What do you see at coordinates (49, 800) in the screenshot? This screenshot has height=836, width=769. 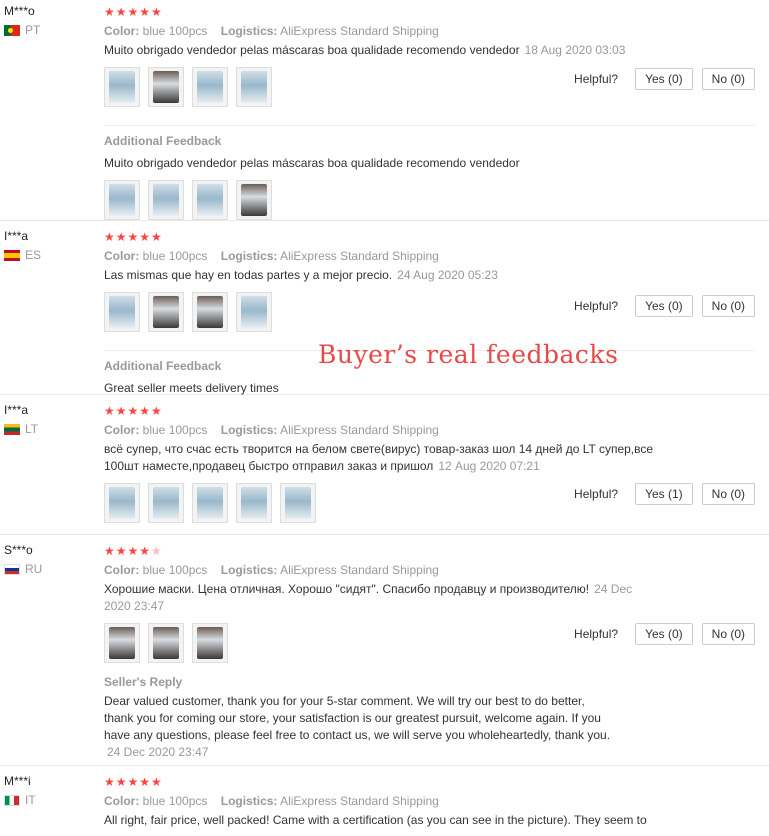 I see `reviewer-country: IT` at bounding box center [49, 800].